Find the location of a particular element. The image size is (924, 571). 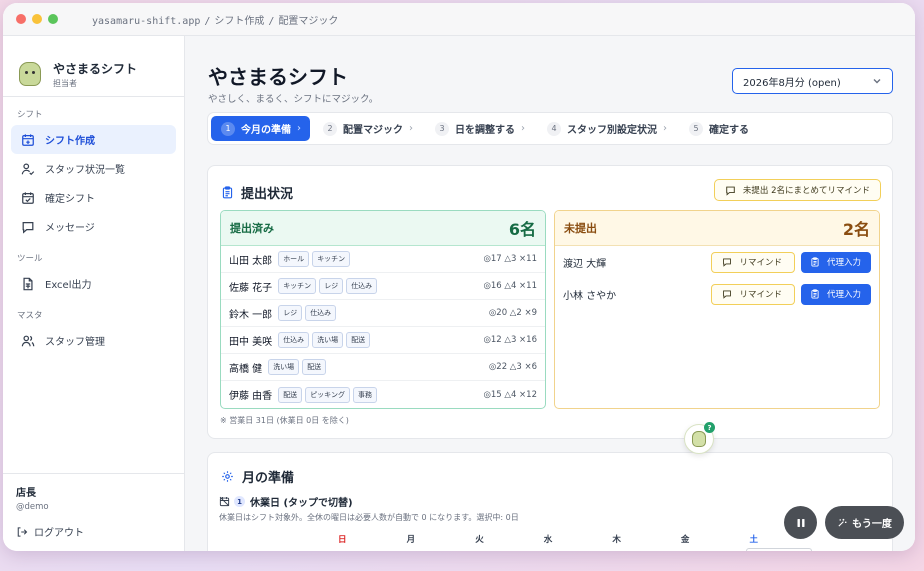

url-path-1: シフト作成 is located at coordinates (239, 21).